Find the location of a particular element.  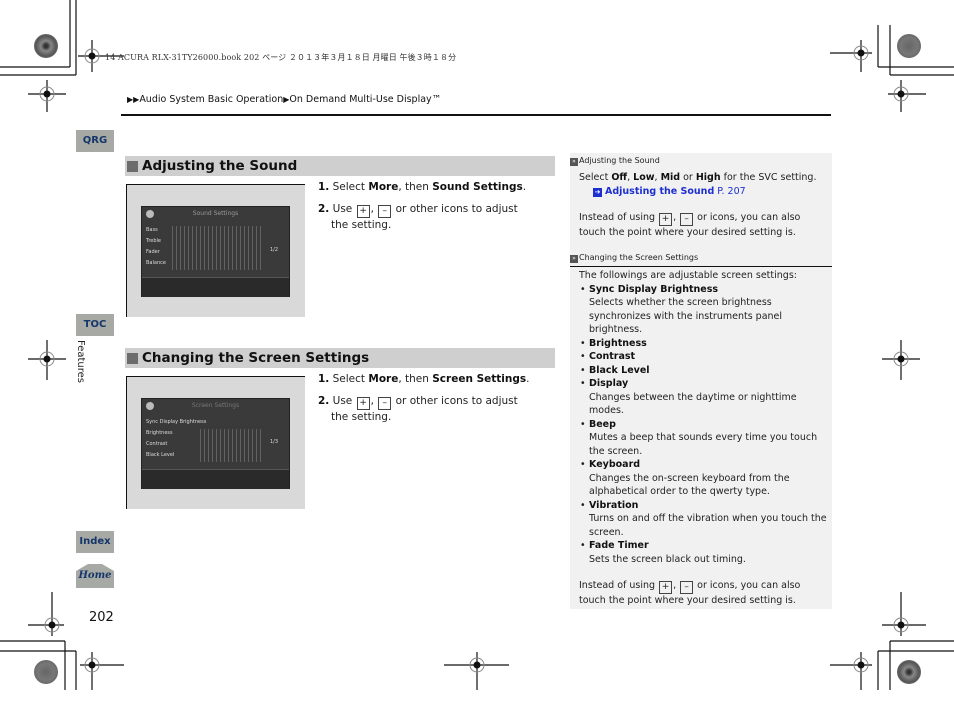

setting-name: Contrast is located at coordinates (704, 357).